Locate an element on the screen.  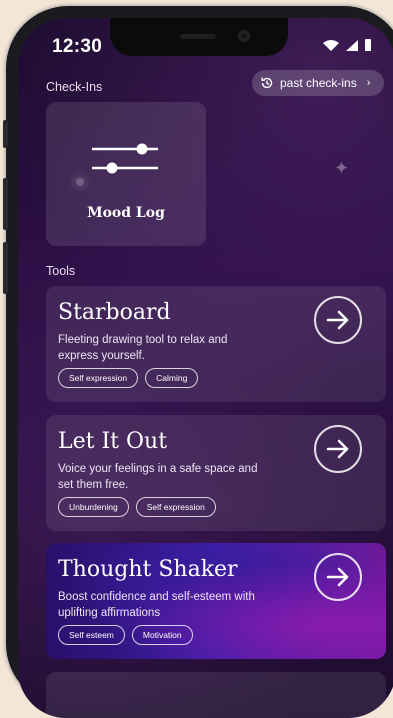
dynamic-island is located at coordinates (199, 37).